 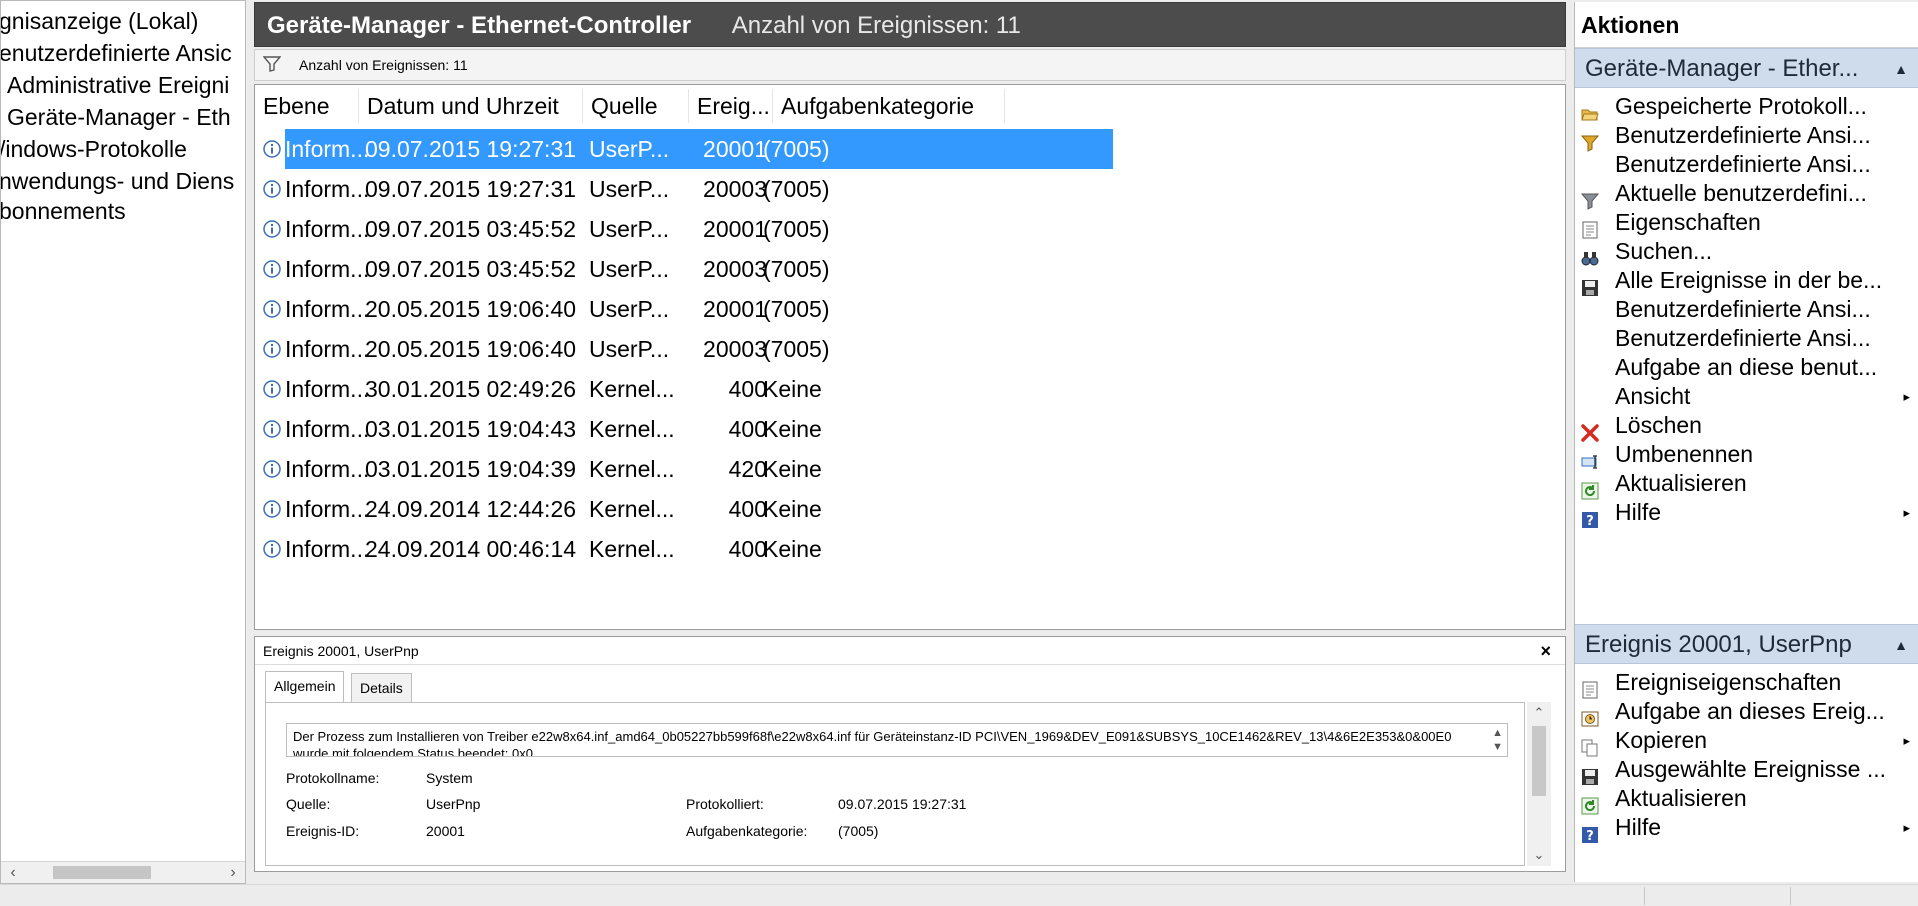 I want to click on actions-title: Aktionen, so click(x=1746, y=25).